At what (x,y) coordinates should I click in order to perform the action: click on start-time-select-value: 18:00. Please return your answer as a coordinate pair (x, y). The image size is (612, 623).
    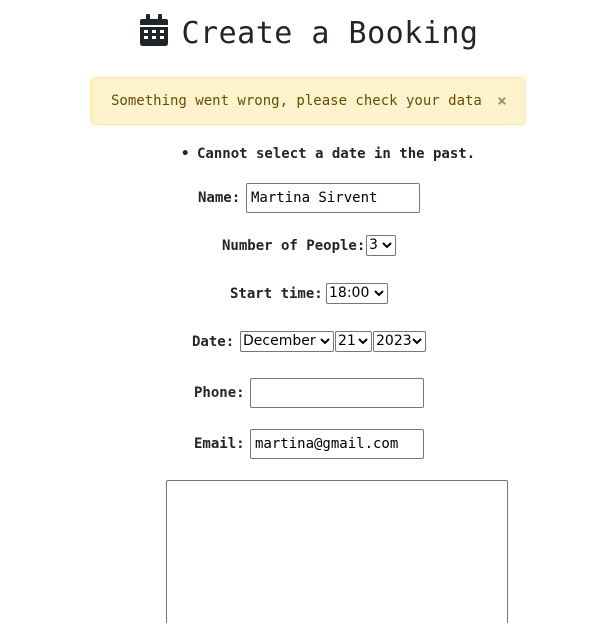
    Looking at the image, I should click on (349, 293).